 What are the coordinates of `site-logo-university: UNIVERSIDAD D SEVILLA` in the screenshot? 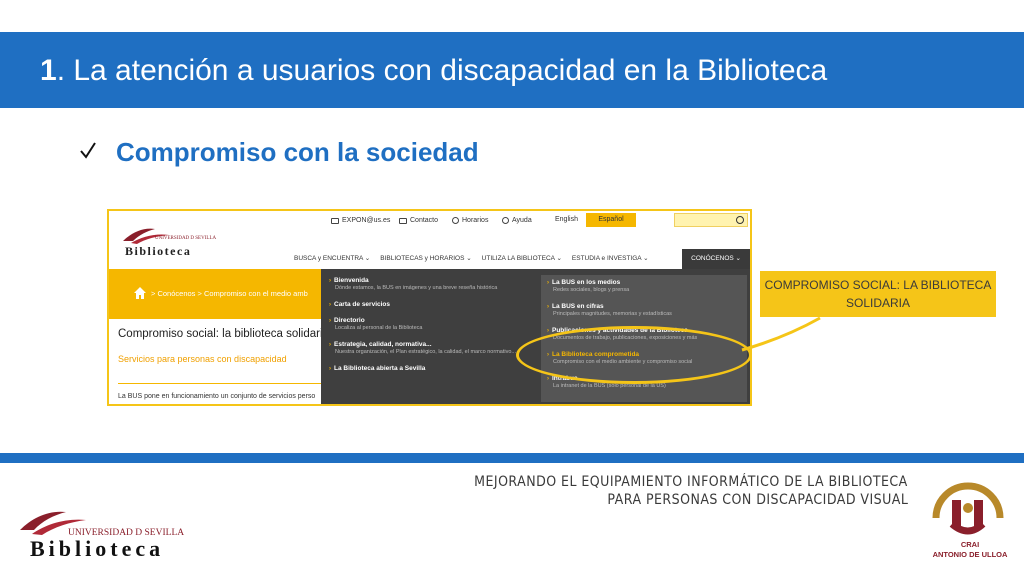 It's located at (186, 238).